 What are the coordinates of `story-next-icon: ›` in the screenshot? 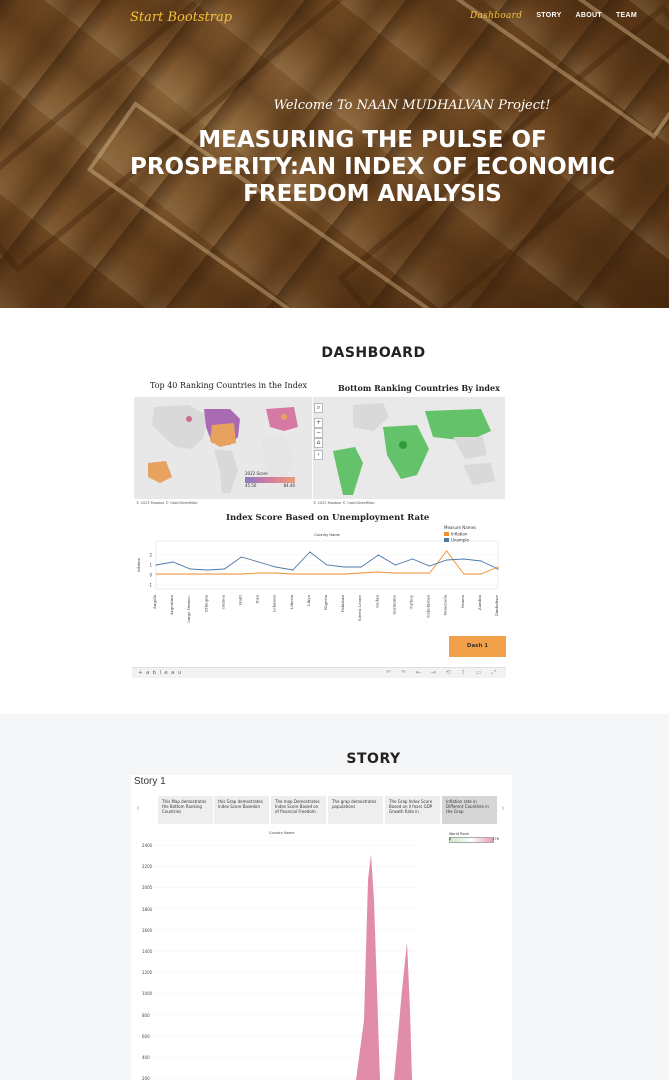 It's located at (503, 808).